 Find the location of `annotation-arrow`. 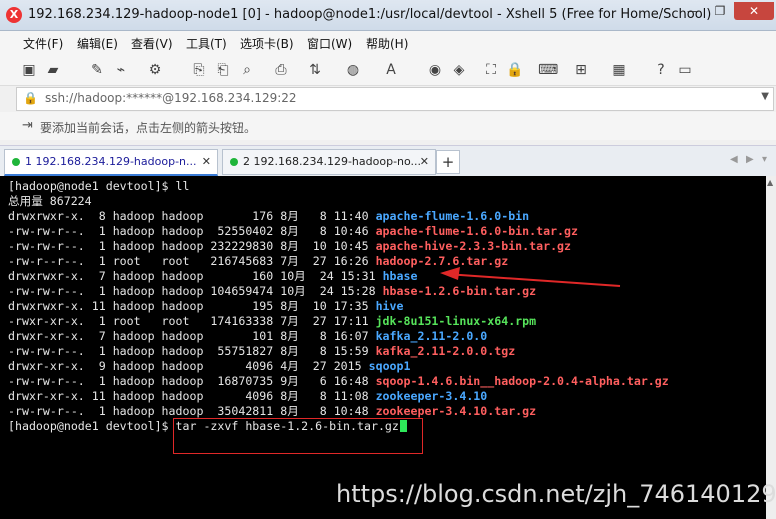

annotation-arrow is located at coordinates (530, 277).